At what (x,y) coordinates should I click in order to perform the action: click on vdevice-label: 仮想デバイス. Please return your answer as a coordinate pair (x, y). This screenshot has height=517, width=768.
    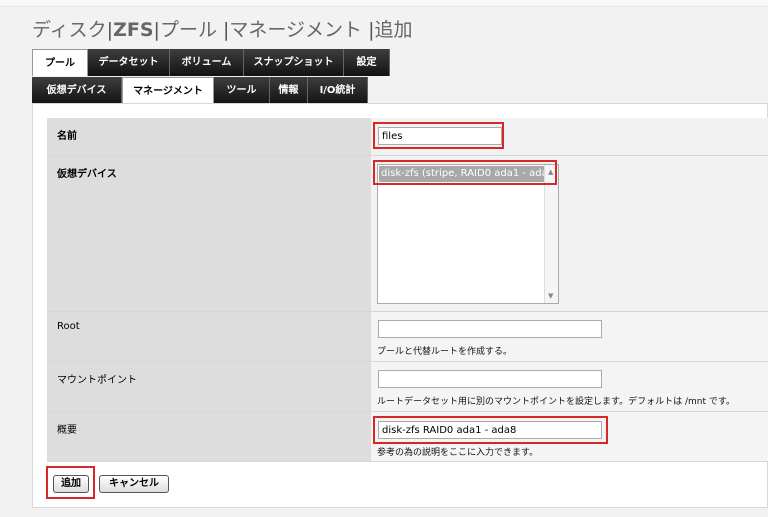
    Looking at the image, I should click on (209, 233).